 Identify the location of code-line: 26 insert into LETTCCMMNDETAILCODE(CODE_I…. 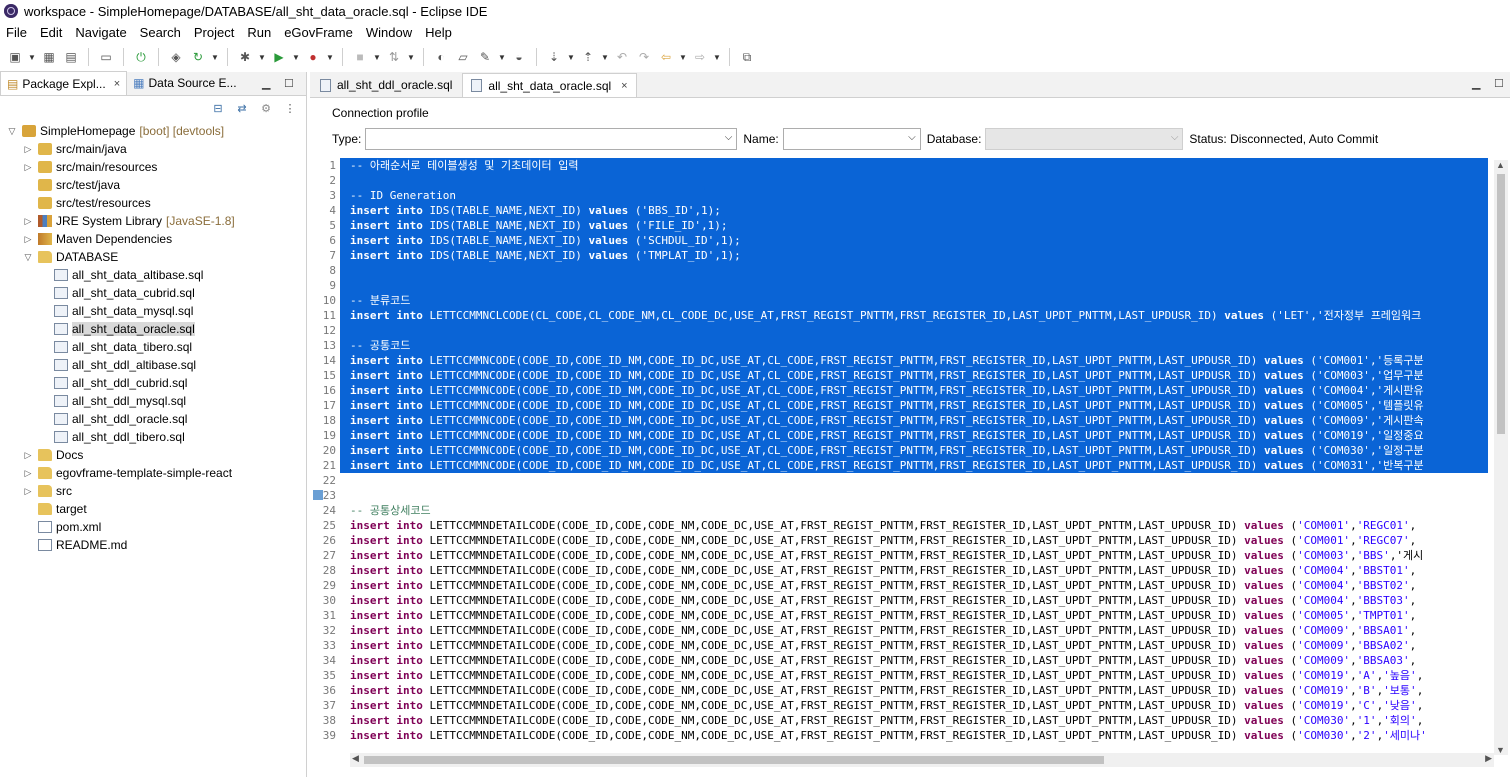
(904, 540).